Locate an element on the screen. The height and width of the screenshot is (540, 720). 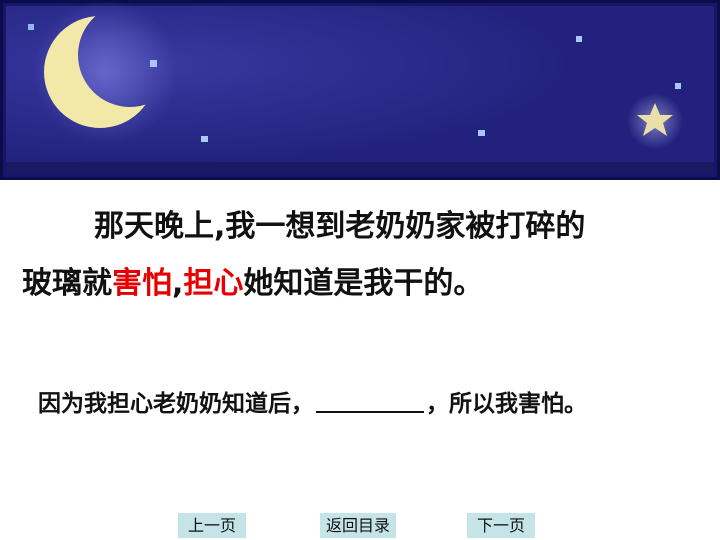
highlight-word-afraid: 害怕 is located at coordinates (142, 283).